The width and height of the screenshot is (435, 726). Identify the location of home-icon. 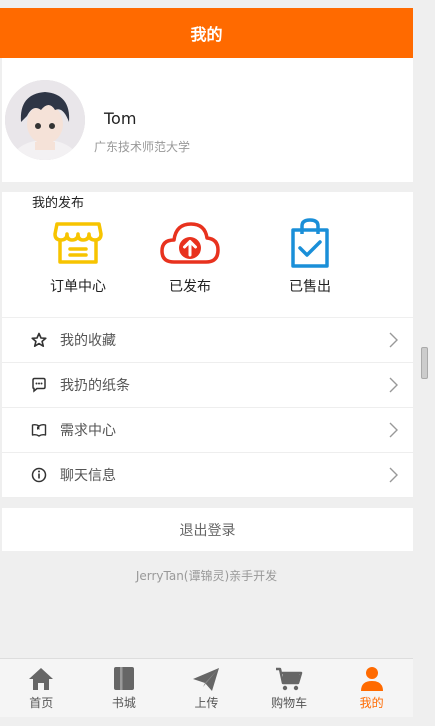
(41, 679).